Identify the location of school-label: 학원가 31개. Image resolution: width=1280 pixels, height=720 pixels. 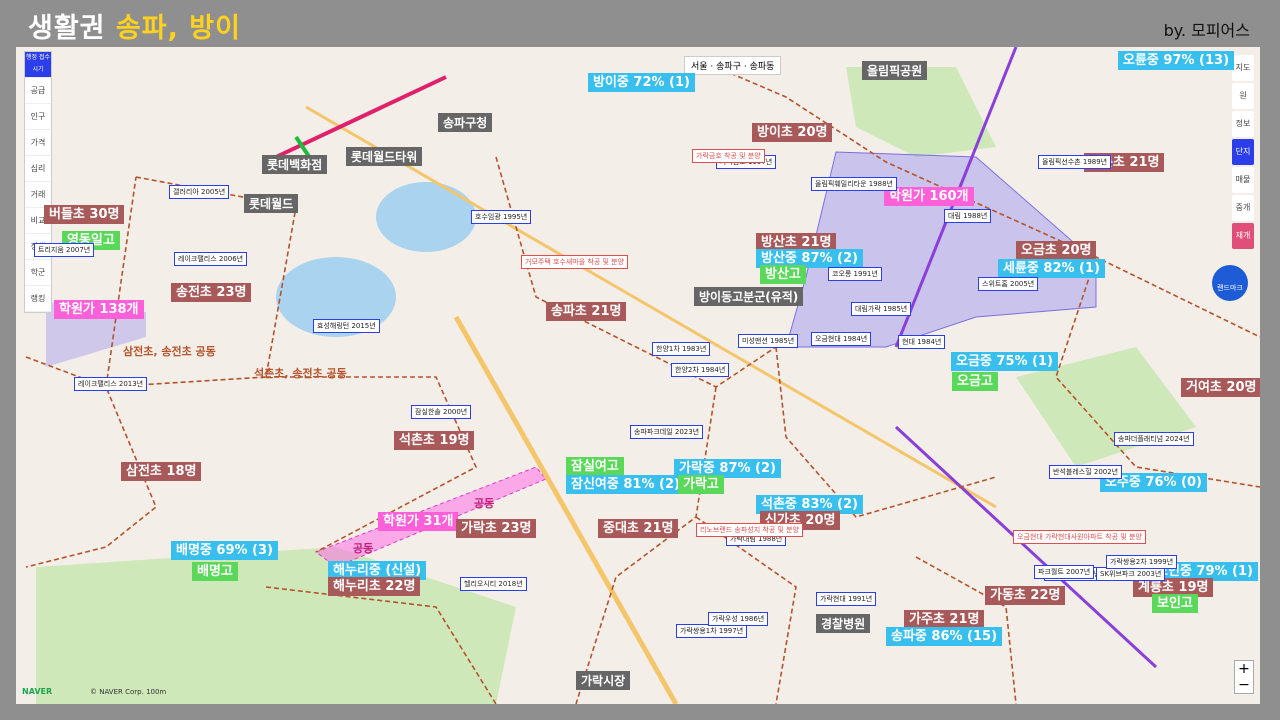
(418, 521).